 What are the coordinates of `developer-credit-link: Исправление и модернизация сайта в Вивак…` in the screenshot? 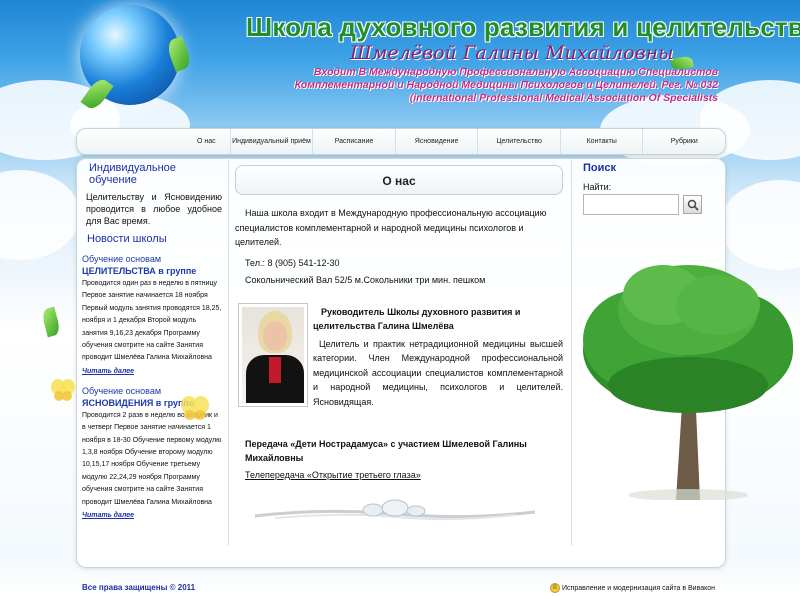 It's located at (638, 588).